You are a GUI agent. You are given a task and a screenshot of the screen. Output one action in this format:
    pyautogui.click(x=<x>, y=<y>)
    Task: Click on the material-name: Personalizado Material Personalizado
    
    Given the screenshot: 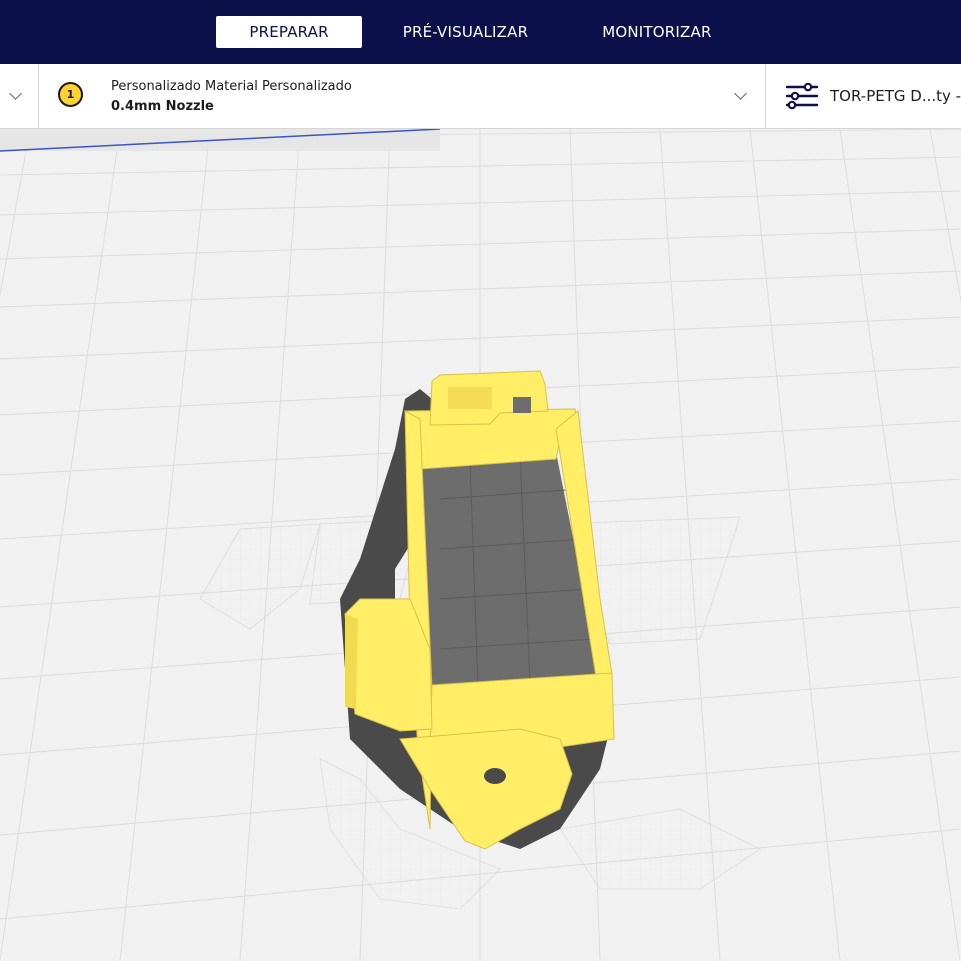 What is the action you would take?
    pyautogui.click(x=231, y=86)
    